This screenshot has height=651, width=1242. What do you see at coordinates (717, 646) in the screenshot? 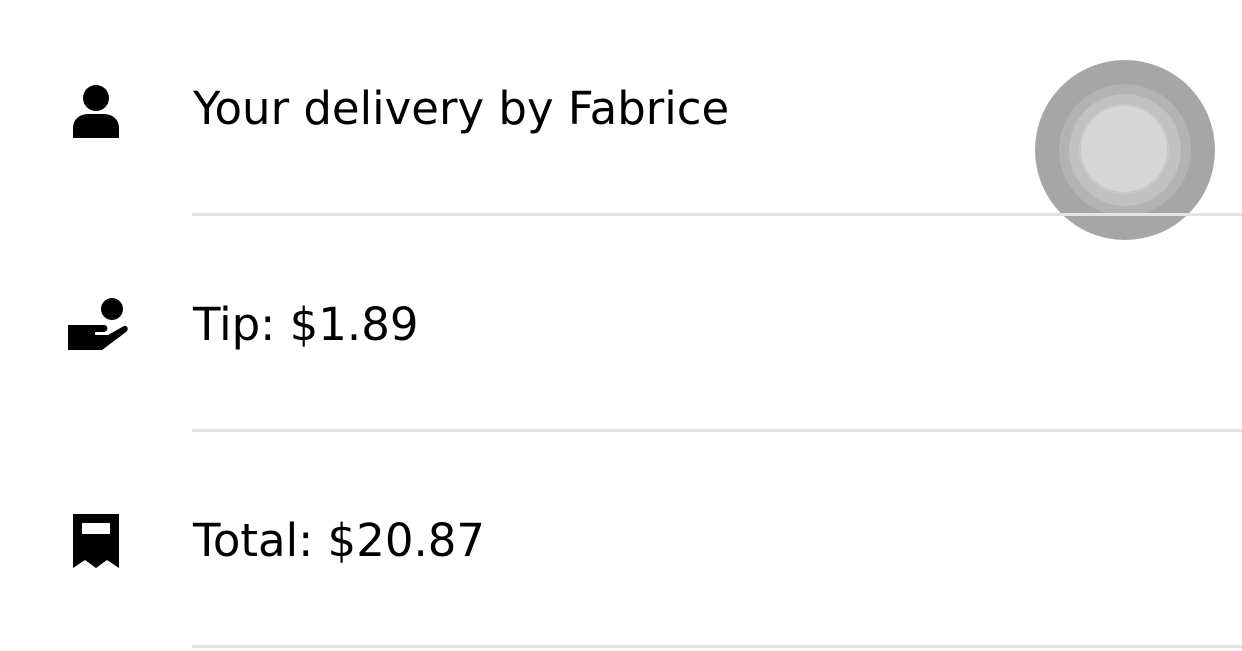
I see `divider` at bounding box center [717, 646].